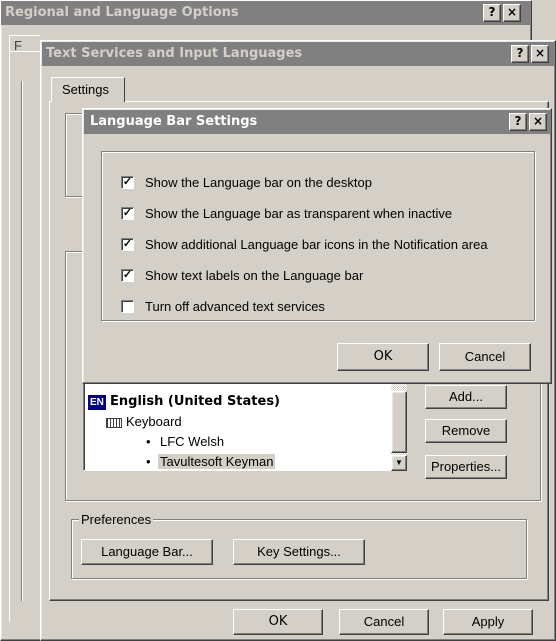 This screenshot has width=556, height=641. I want to click on regional-inner-line, so click(21, 341).